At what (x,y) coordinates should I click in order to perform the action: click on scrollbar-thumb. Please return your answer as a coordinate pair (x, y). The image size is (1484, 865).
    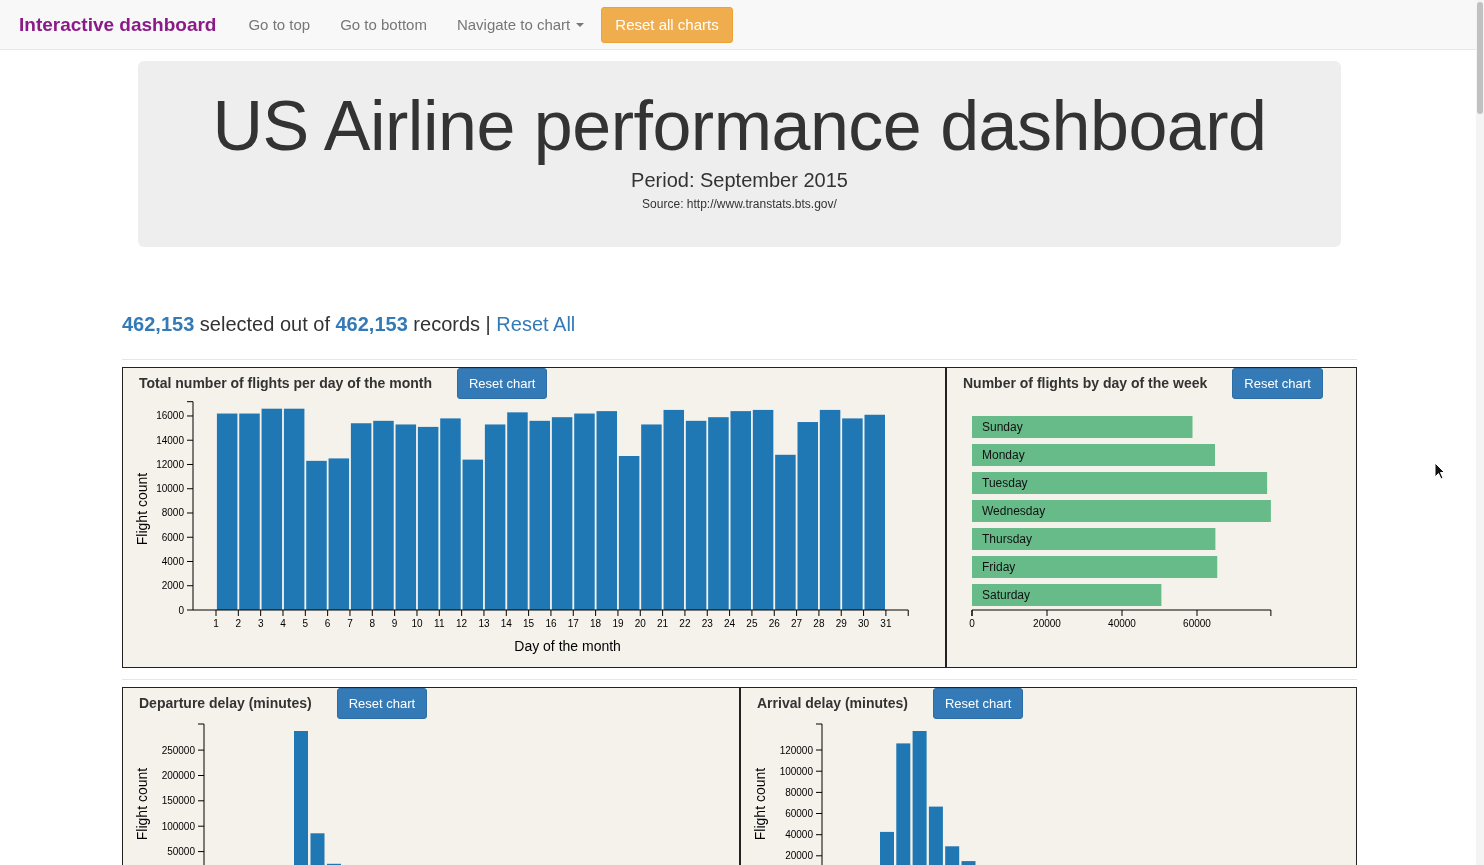
    Looking at the image, I should click on (1480, 58).